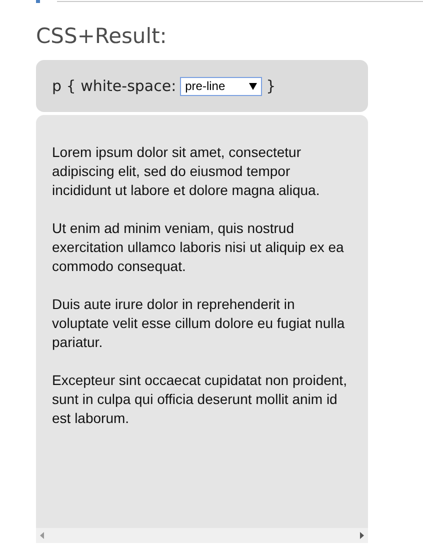  I want to click on section-heading: CSS+Result:, so click(102, 36).